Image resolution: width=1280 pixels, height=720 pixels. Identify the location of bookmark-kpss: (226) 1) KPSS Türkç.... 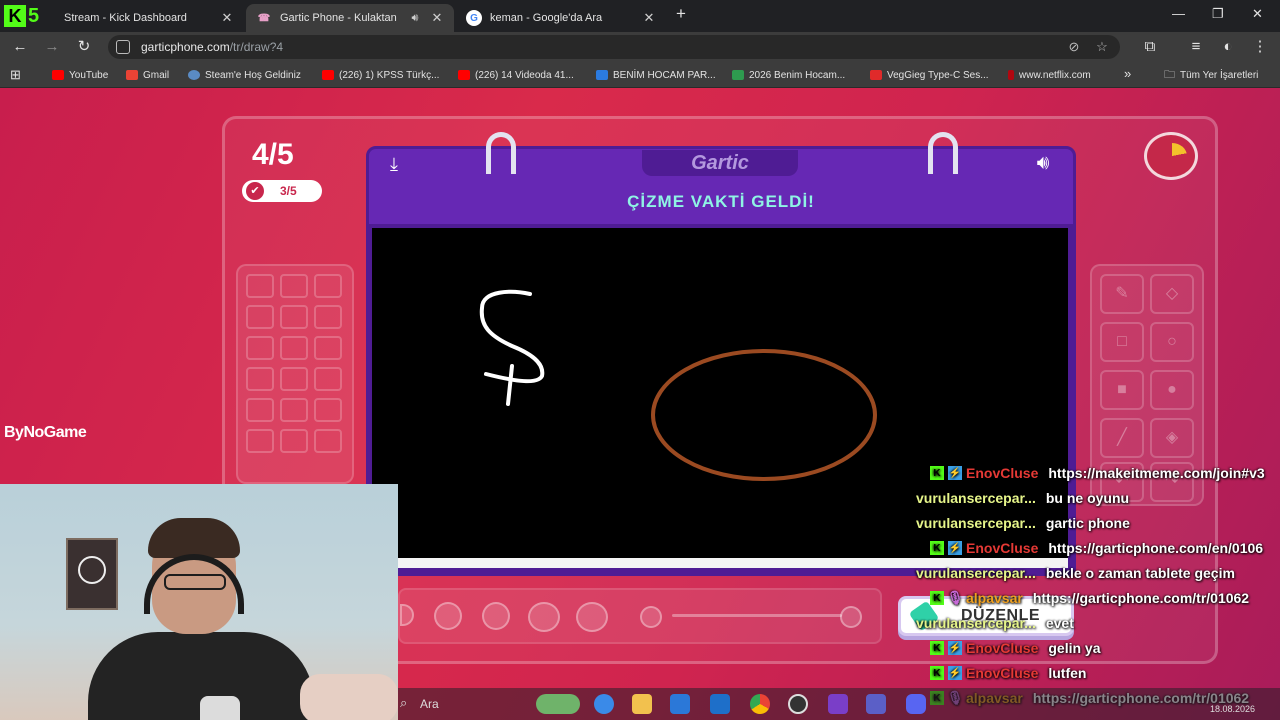
(380, 75).